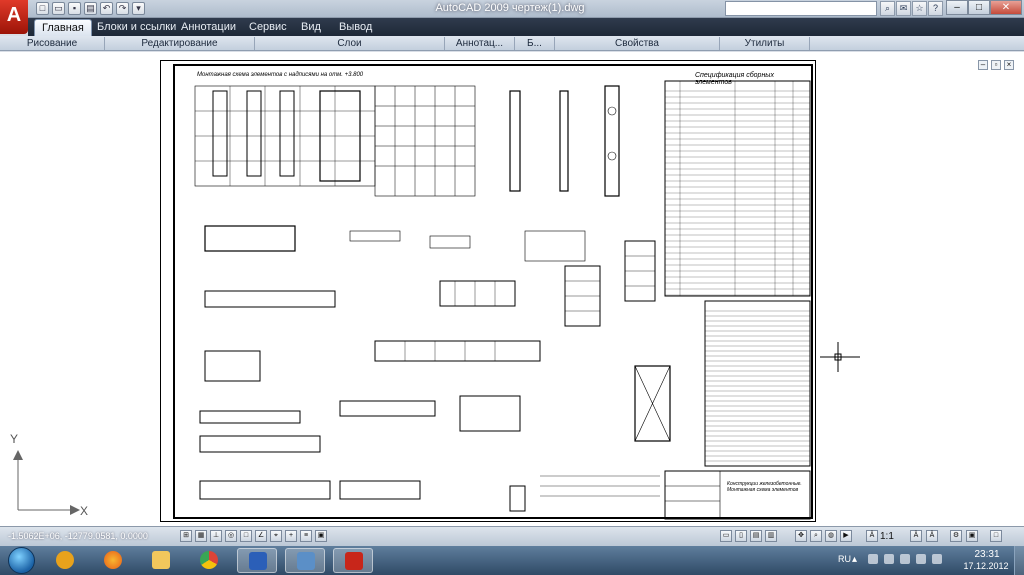  What do you see at coordinates (887, 536) in the screenshot?
I see `annotation-scale: 1:1` at bounding box center [887, 536].